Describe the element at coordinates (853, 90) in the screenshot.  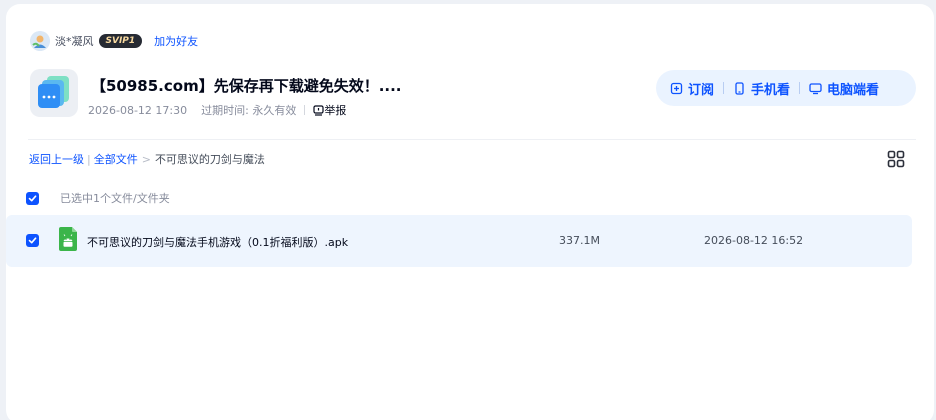
I see `pc-view-label: 电脑端看` at that location.